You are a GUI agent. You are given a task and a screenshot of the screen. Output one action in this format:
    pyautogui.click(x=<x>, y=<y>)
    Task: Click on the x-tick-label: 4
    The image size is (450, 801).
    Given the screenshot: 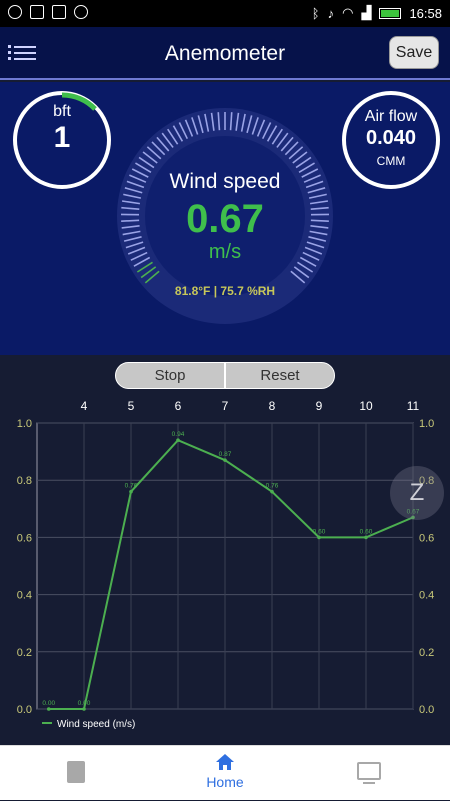 What is the action you would take?
    pyautogui.click(x=84, y=406)
    